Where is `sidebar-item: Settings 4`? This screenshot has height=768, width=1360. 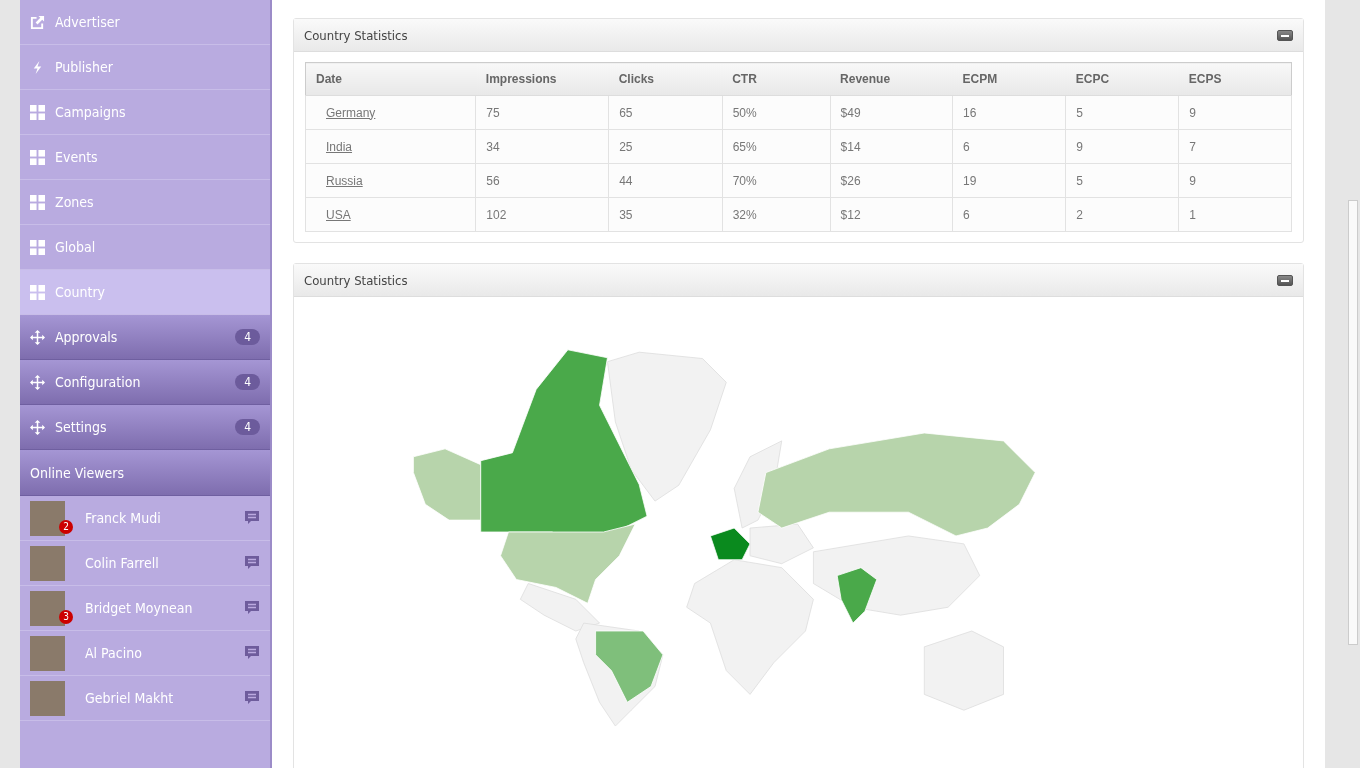
sidebar-item: Settings 4 is located at coordinates (145, 427).